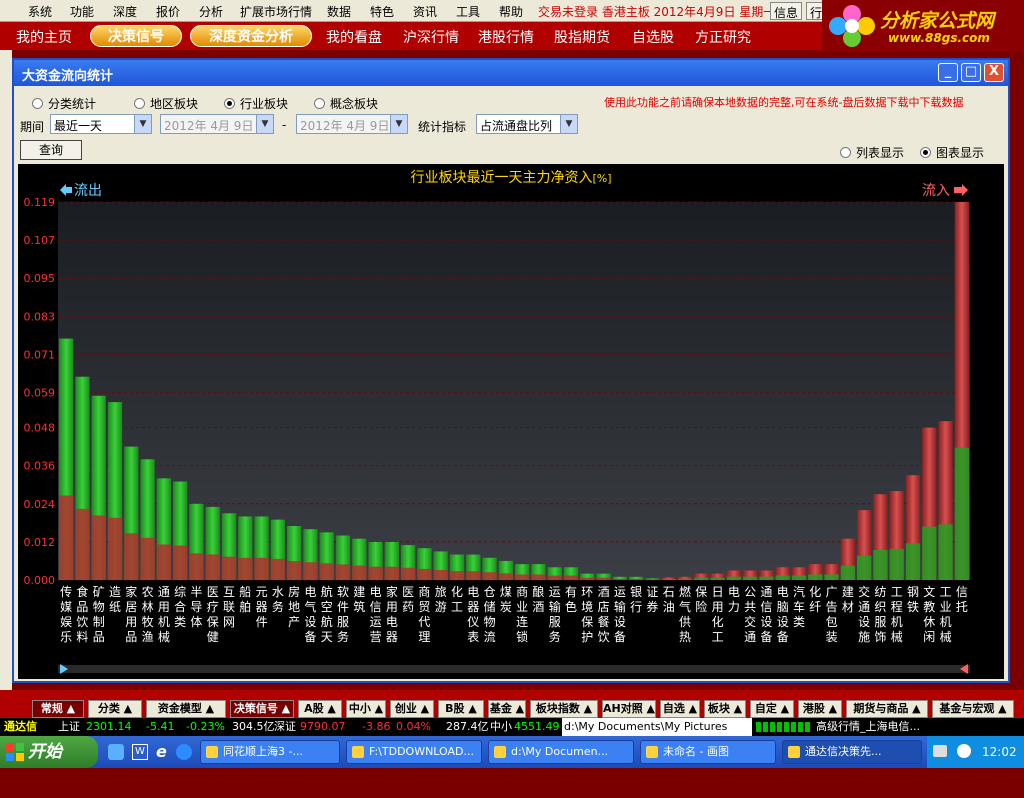 The width and height of the screenshot is (1024, 798). I want to click on x-label: 半导体, so click(196, 607).